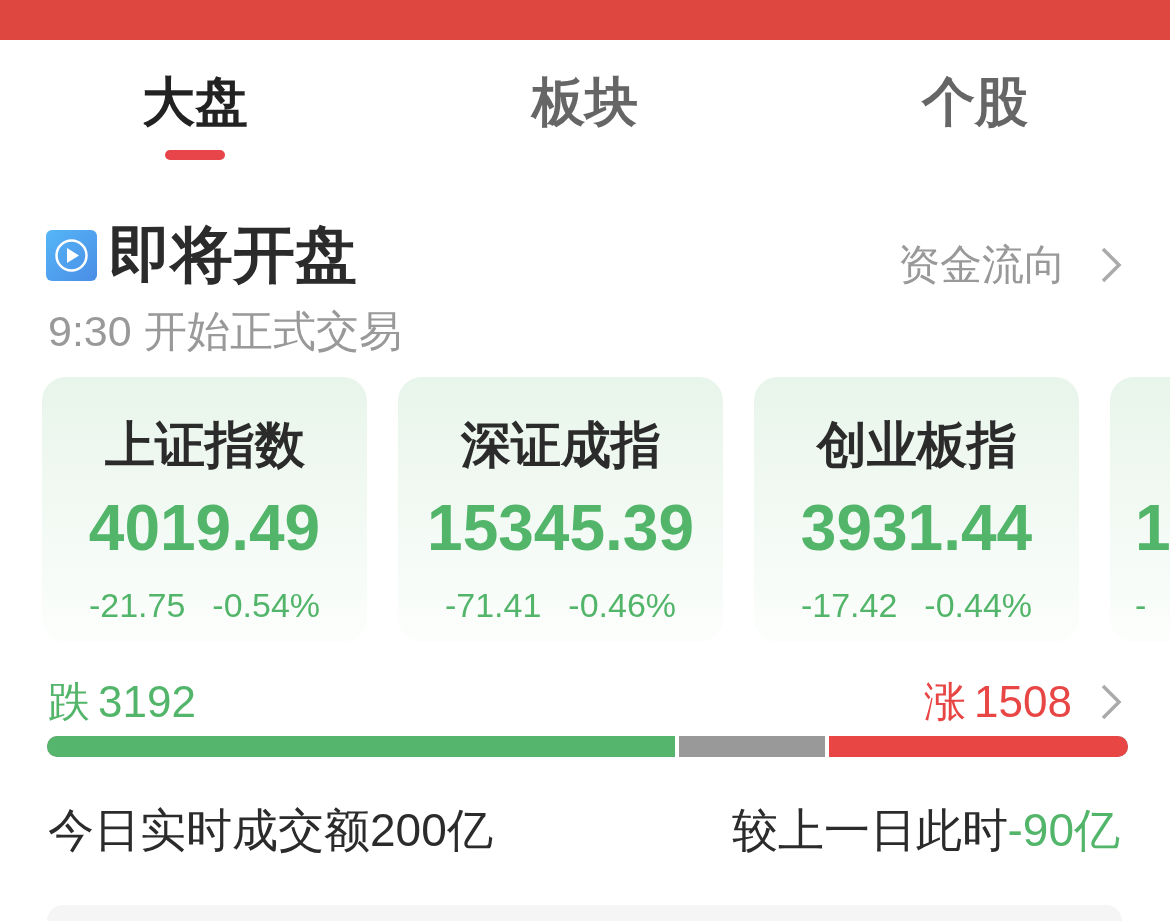 The height and width of the screenshot is (921, 1170). Describe the element at coordinates (204, 445) in the screenshot. I see `index-name: 上证指数` at that location.